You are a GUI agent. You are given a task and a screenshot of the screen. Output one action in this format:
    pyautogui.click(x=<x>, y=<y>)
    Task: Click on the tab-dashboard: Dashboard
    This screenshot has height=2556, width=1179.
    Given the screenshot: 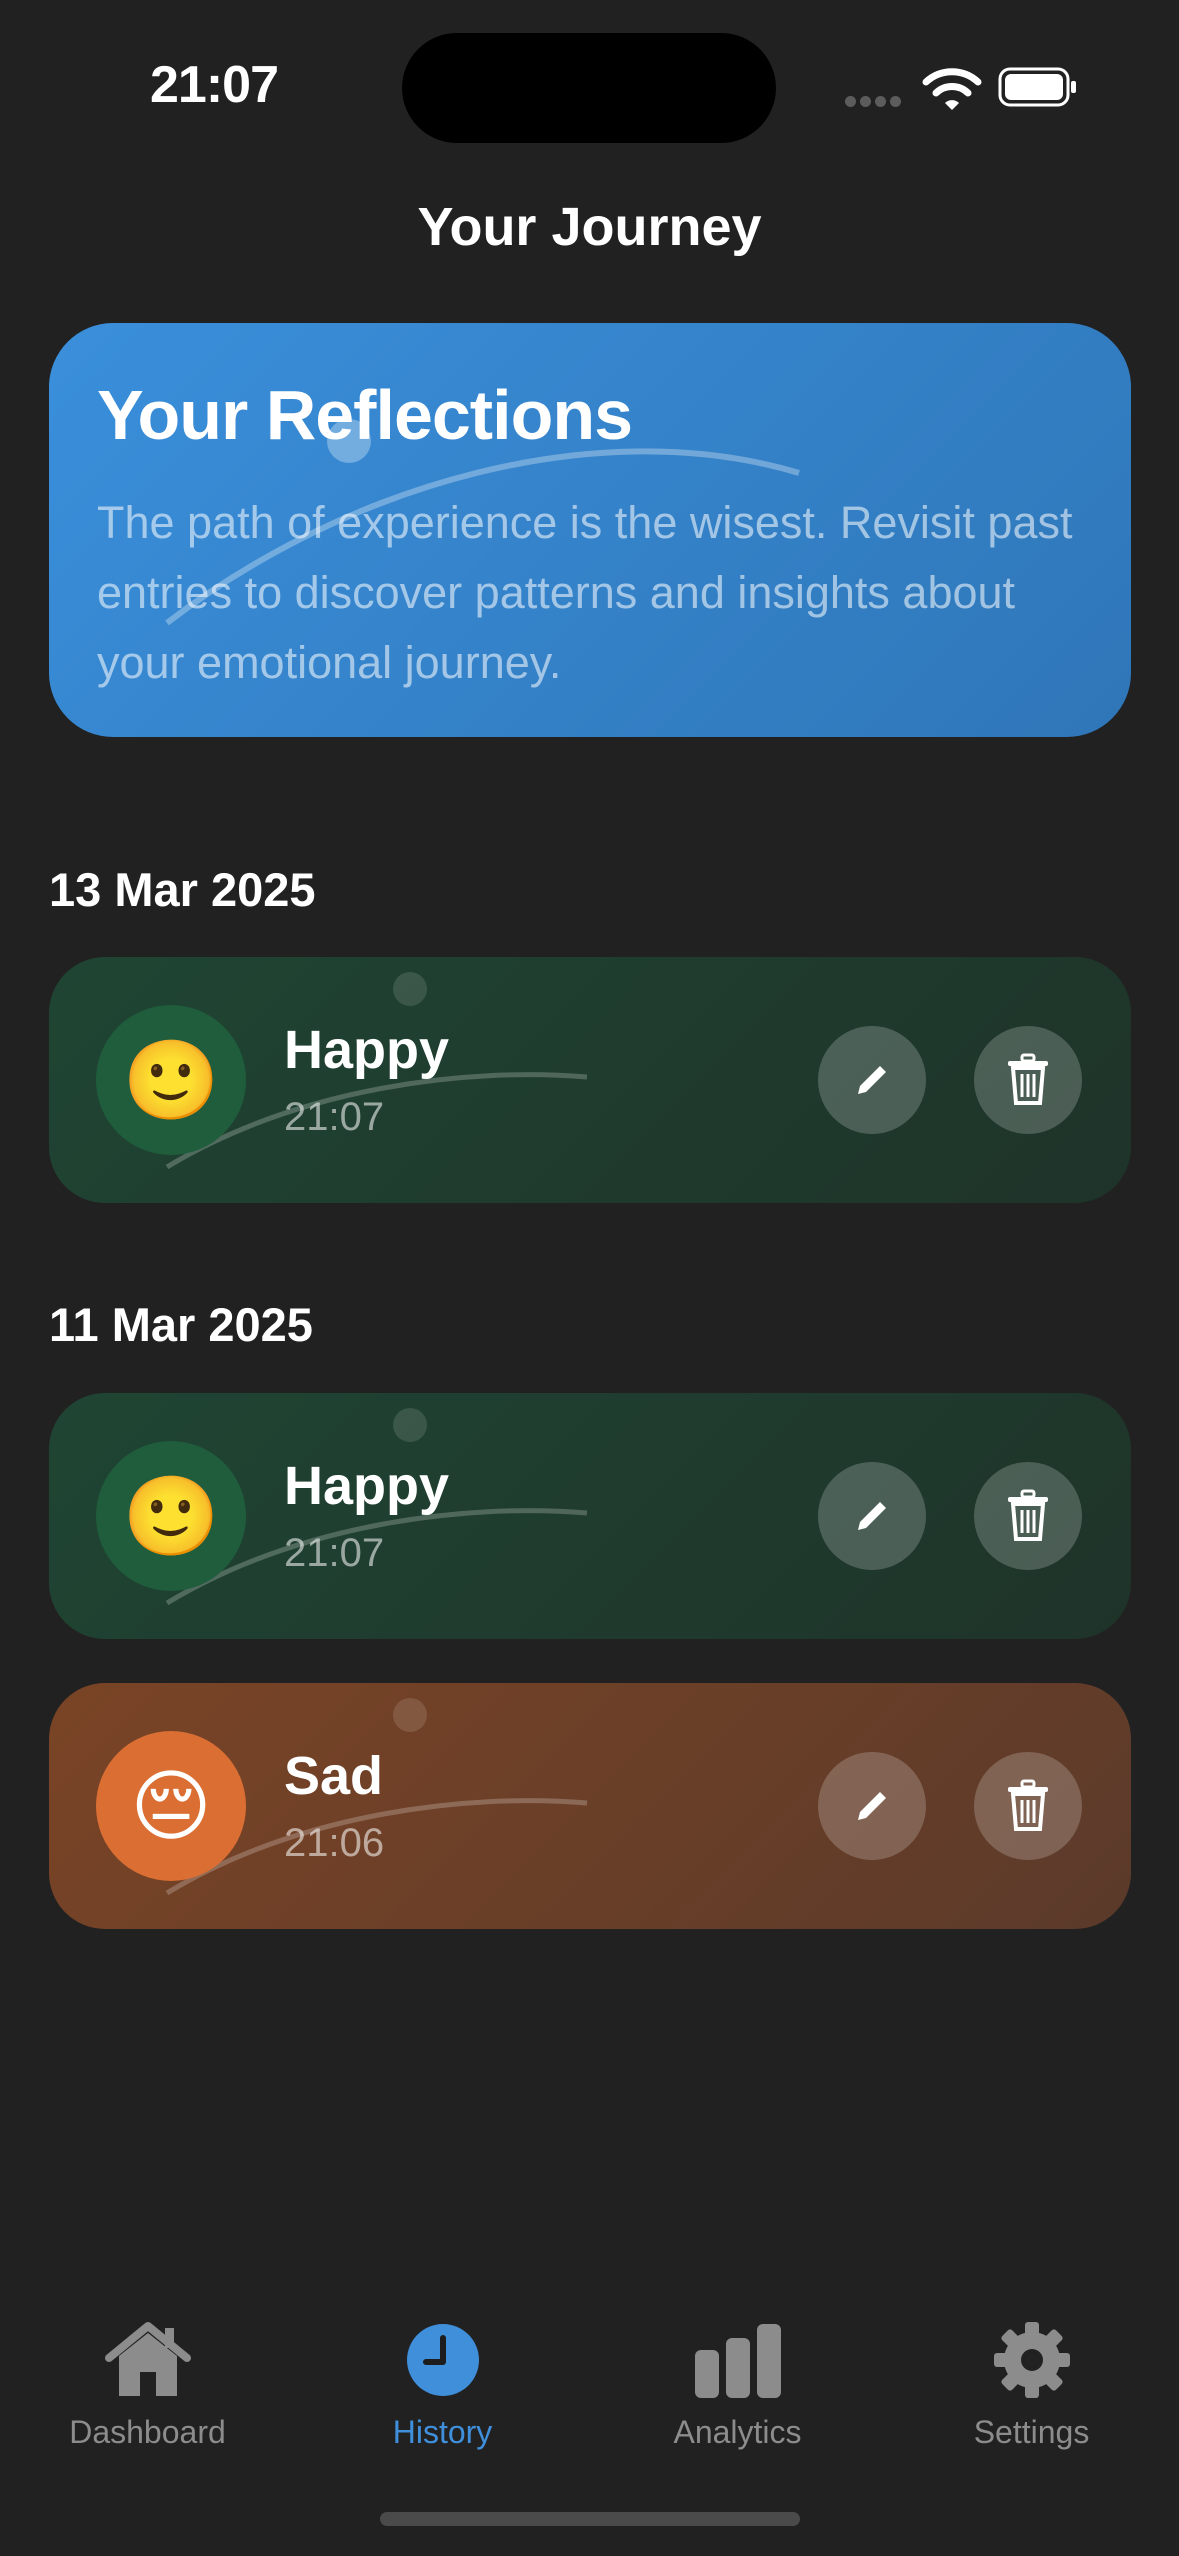 What is the action you would take?
    pyautogui.click(x=147, y=2385)
    